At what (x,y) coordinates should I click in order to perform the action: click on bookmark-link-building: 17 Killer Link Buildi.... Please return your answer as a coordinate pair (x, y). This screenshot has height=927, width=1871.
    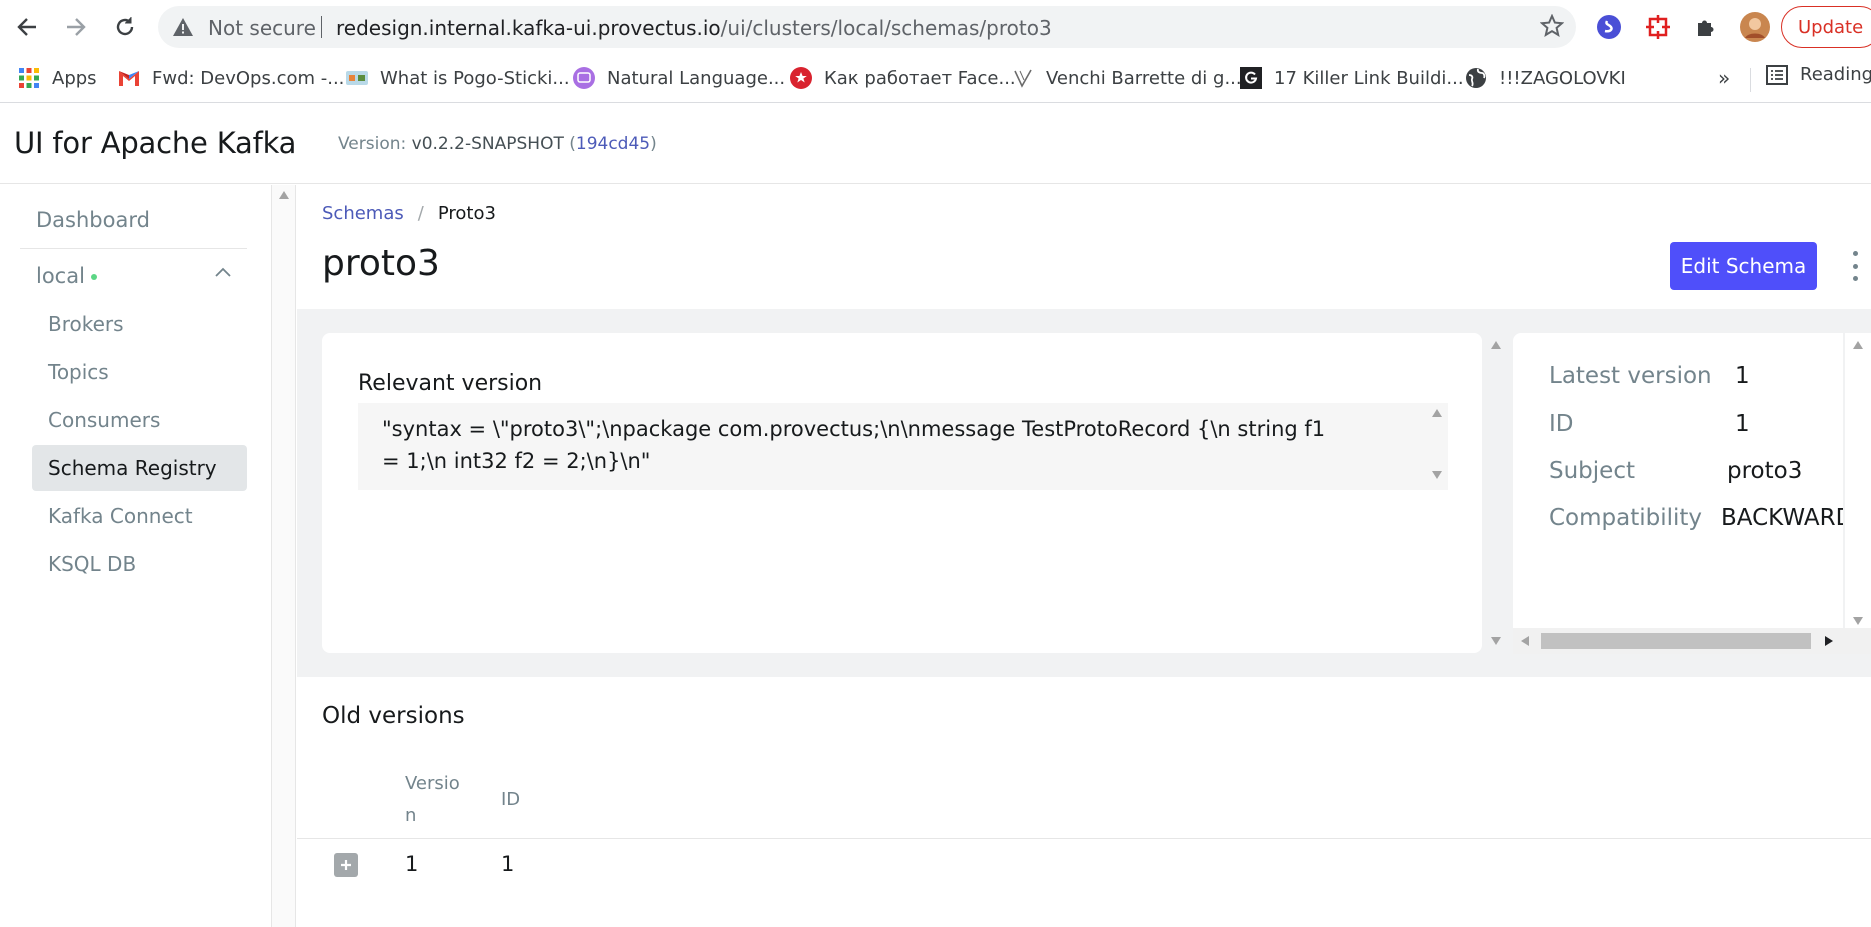
    Looking at the image, I should click on (1352, 78).